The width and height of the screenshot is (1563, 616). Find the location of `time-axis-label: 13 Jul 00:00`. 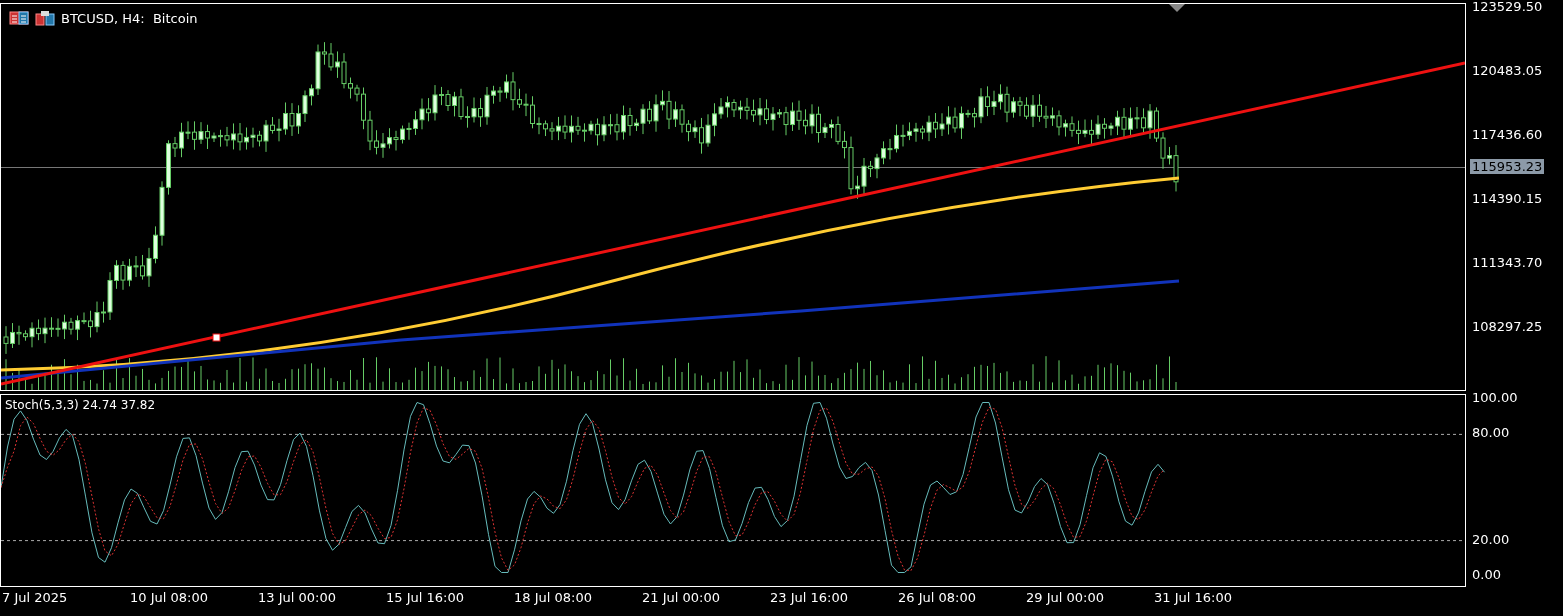

time-axis-label: 13 Jul 00:00 is located at coordinates (297, 597).